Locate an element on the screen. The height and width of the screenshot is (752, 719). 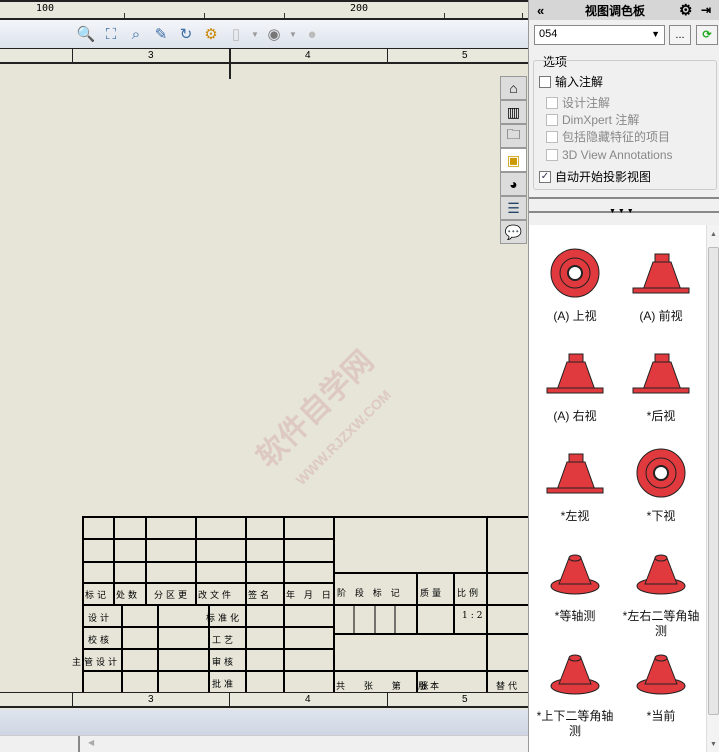
tb-label: 主管设计 is located at coordinates (96, 663).